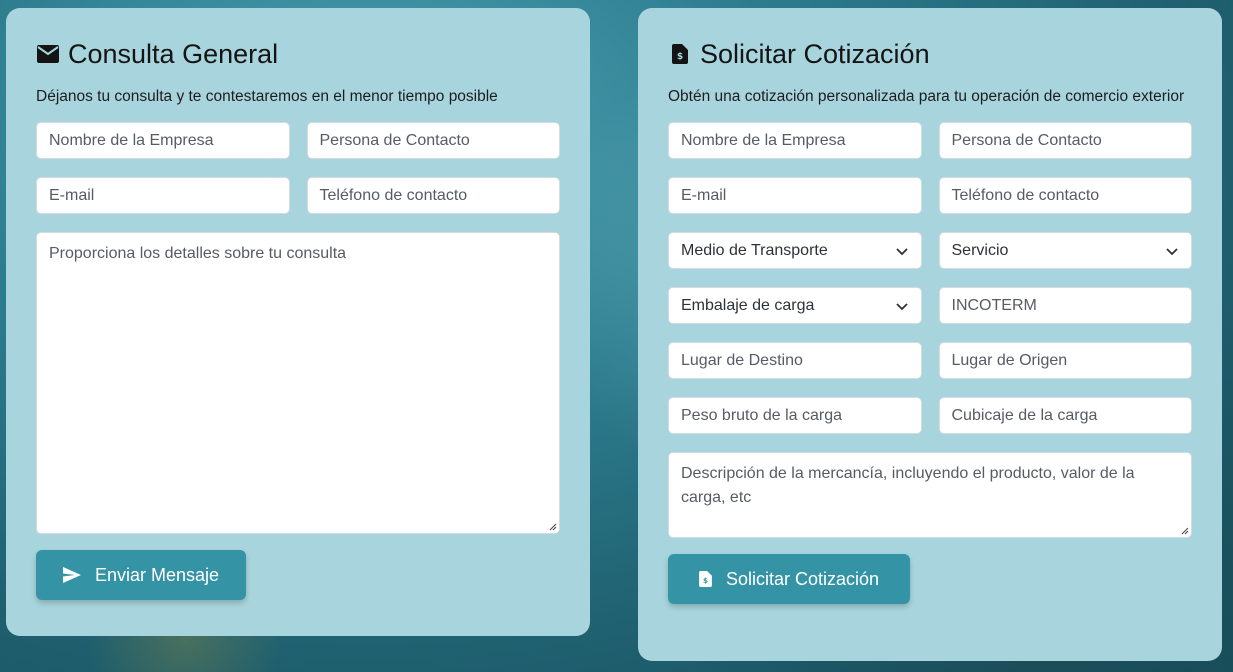  What do you see at coordinates (163, 195) in the screenshot?
I see `email-input: E-mail` at bounding box center [163, 195].